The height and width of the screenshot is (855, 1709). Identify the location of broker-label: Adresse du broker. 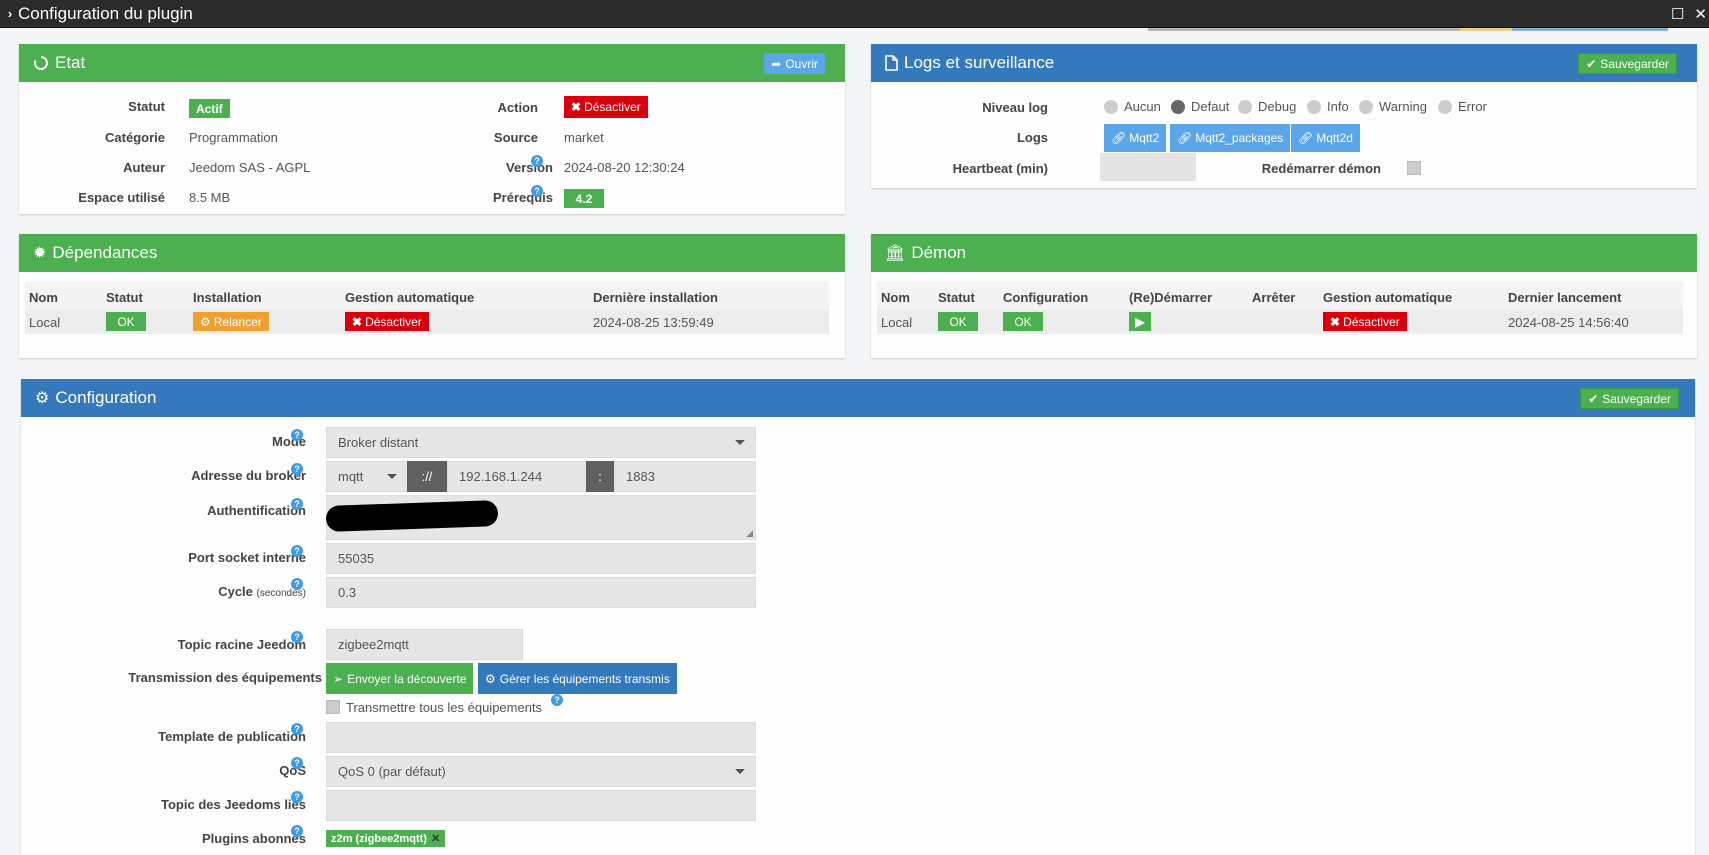
(248, 475).